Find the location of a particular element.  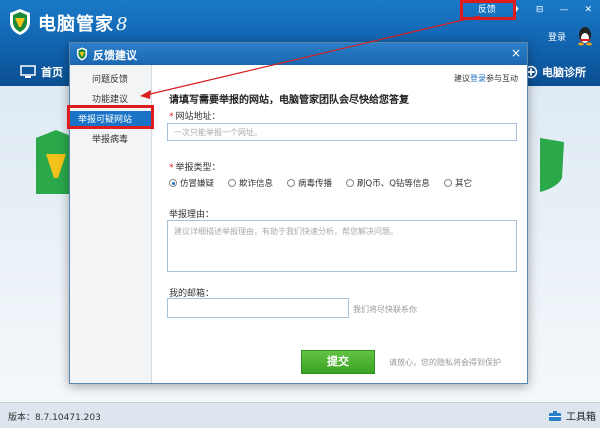

feedback-highlight-box is located at coordinates (488, 10).